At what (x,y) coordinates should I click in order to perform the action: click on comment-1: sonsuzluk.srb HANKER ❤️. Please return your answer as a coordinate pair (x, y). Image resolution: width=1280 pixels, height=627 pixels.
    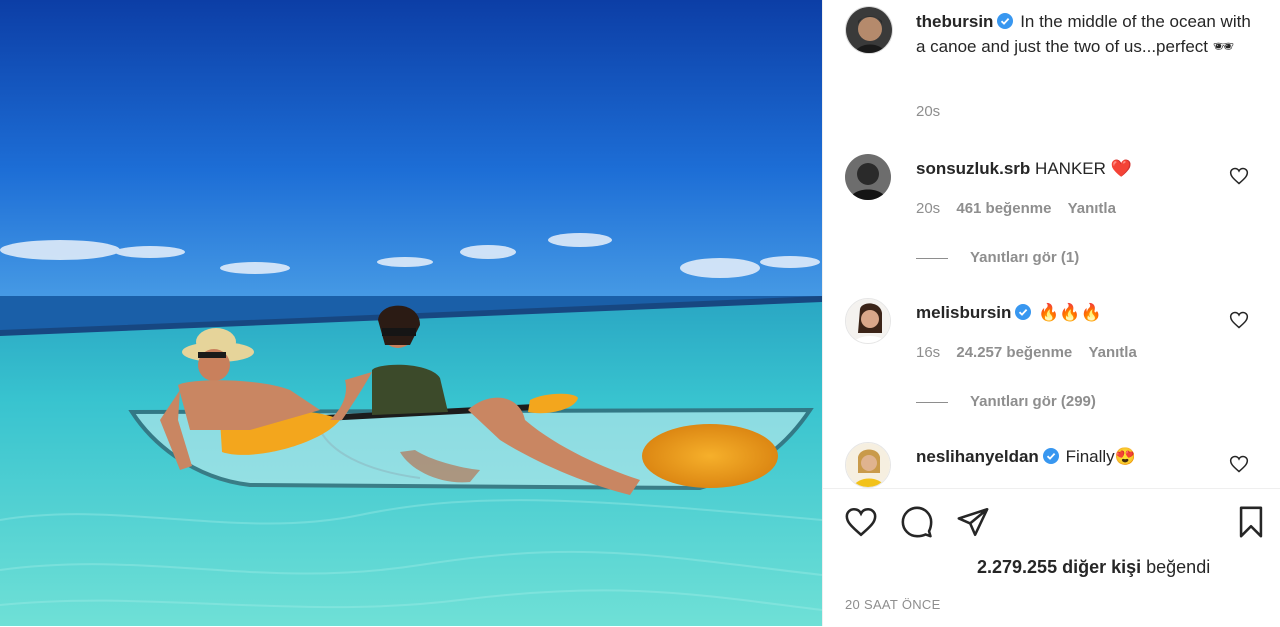
    Looking at the image, I should click on (1066, 168).